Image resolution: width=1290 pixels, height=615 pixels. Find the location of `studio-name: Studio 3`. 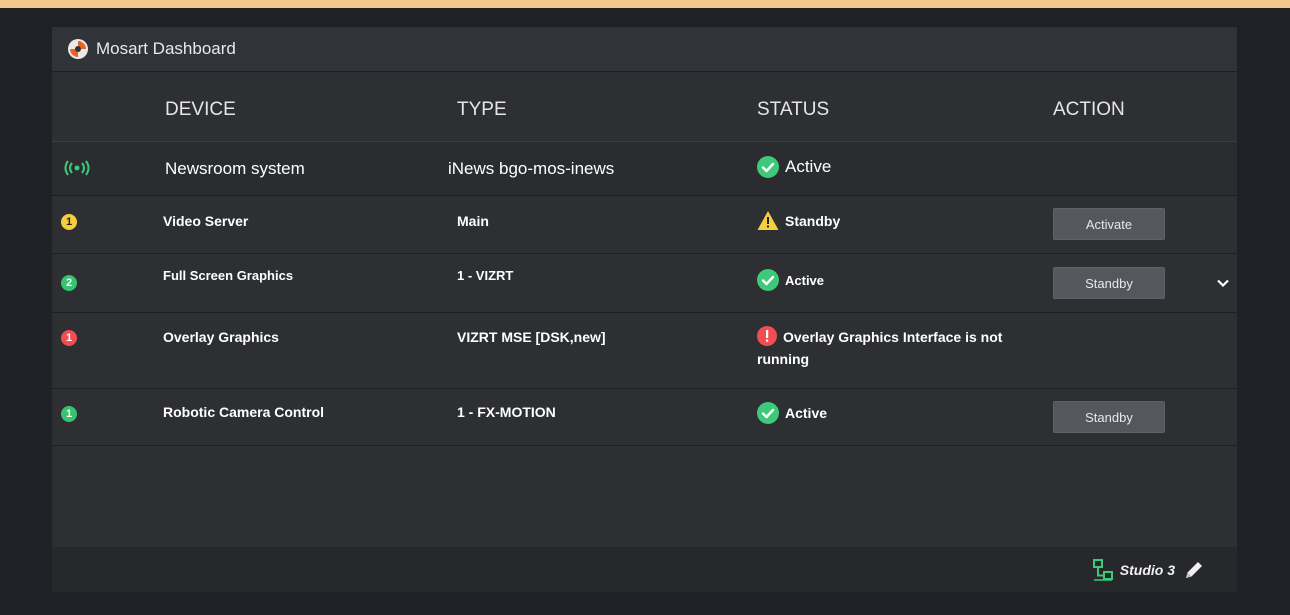

studio-name: Studio 3 is located at coordinates (1147, 570).